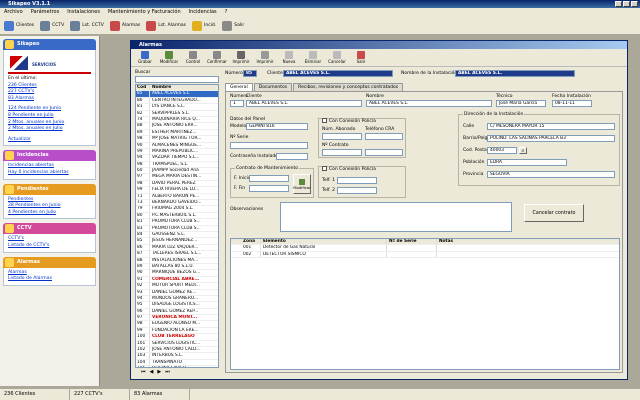 The image size is (640, 400). What do you see at coordinates (143, 72) in the screenshot?
I see `search-label: Buscar` at bounding box center [143, 72].